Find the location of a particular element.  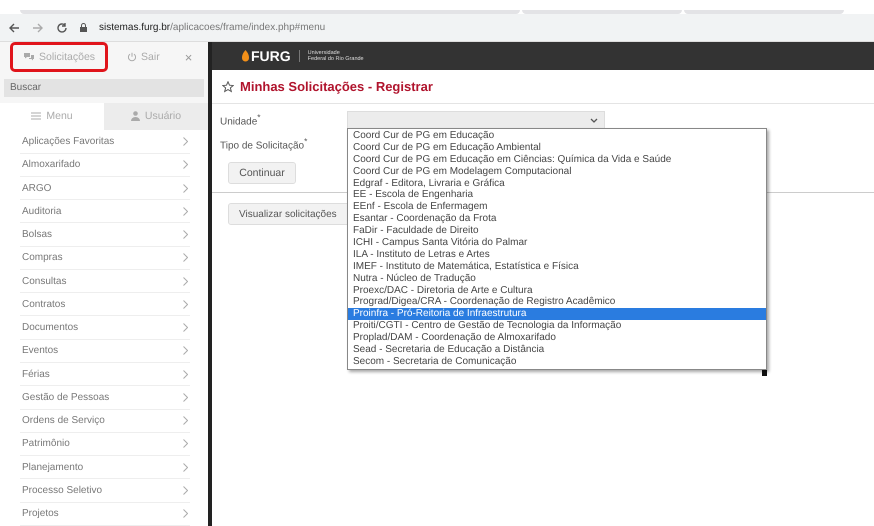

dropdown-option: EE - Escola de Engenharia is located at coordinates (557, 195).